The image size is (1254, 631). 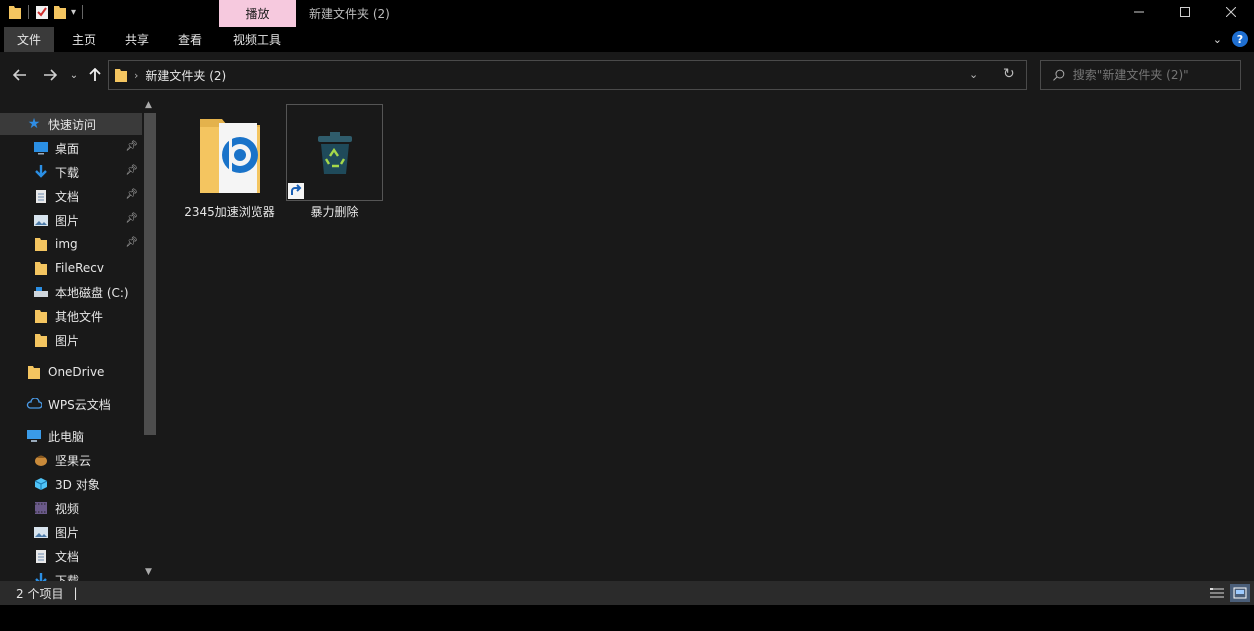 I want to click on up-arrow-icon, so click(x=95, y=74).